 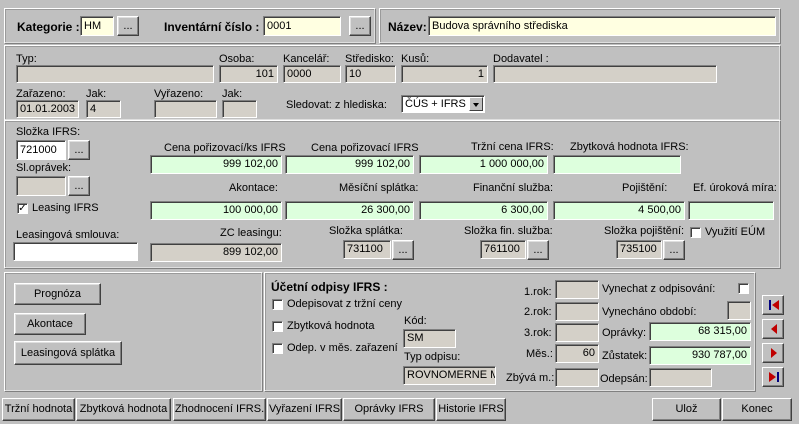 I want to click on zustatek-label: Zůstatek:, so click(x=625, y=356).